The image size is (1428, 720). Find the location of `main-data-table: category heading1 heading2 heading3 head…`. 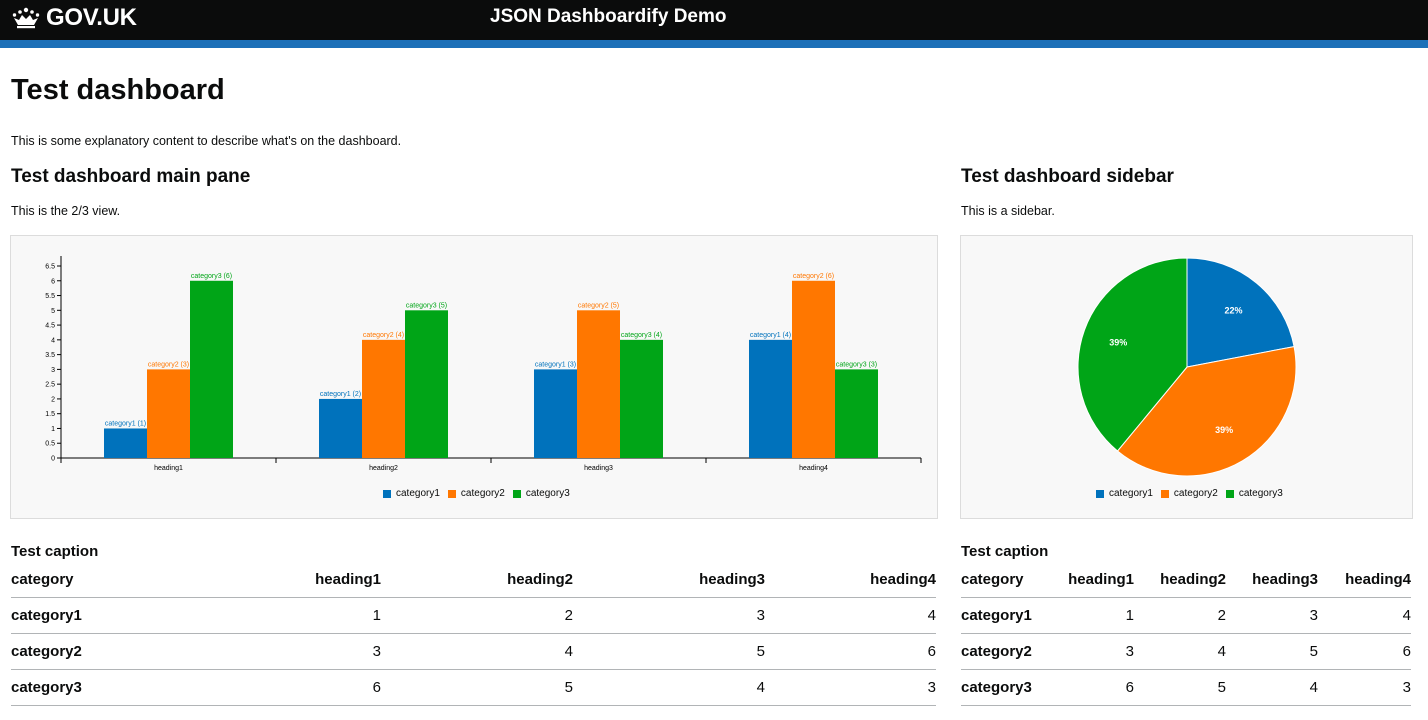

main-data-table: category heading1 heading2 heading3 head… is located at coordinates (473, 634).